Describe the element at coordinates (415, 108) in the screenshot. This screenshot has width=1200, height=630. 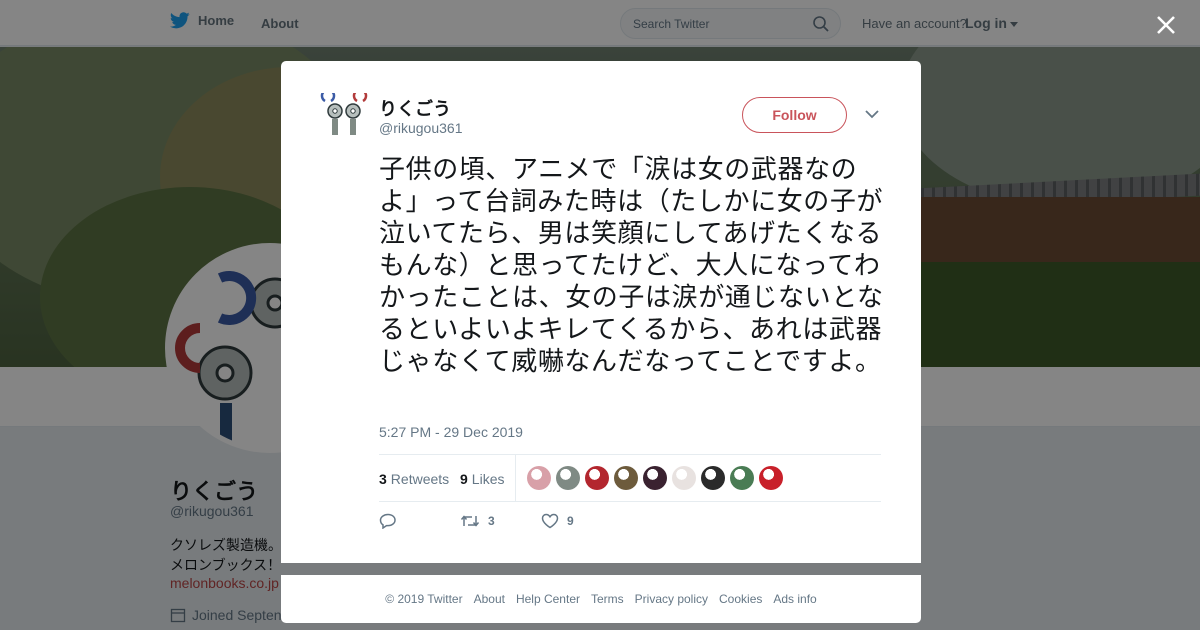
I see `tweet-author-name: りくごう` at that location.